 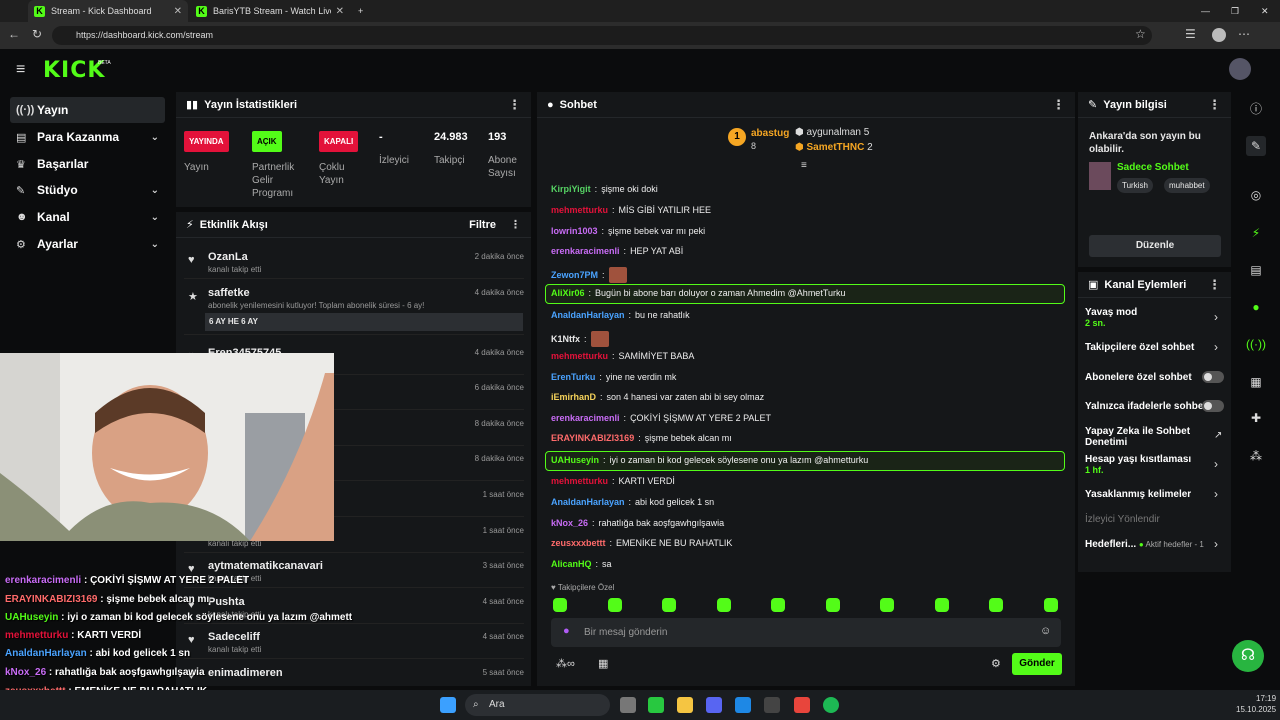 What do you see at coordinates (1248, 656) in the screenshot?
I see `support-headset-icon: ☊` at bounding box center [1248, 656].